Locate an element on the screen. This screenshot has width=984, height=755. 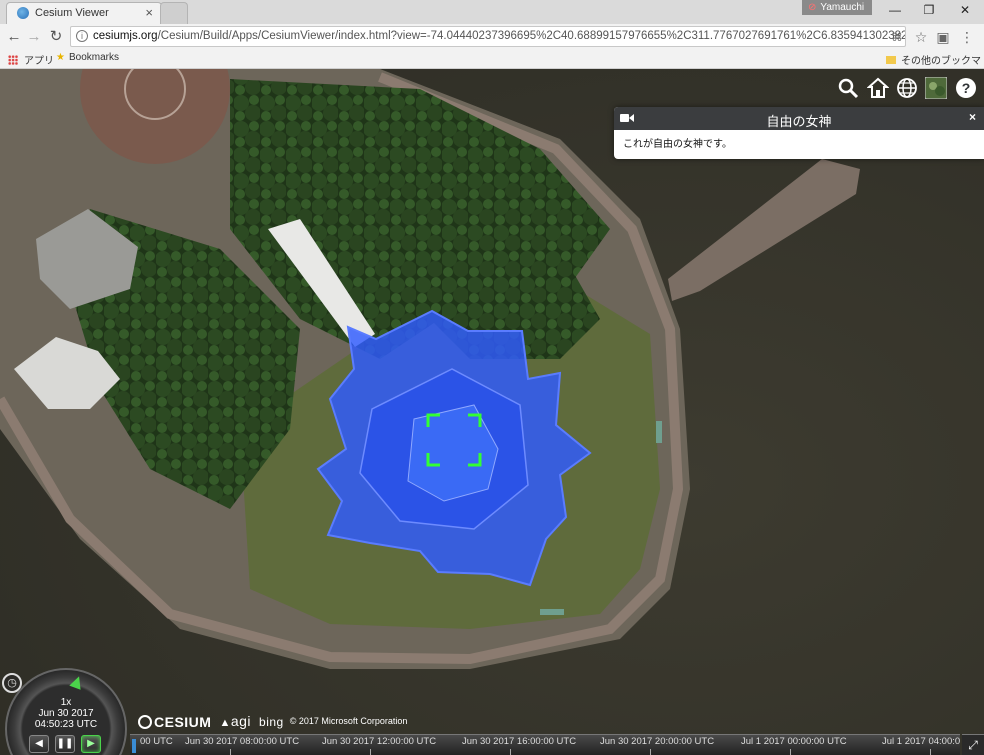
bookmark-folder: ★ Bookmarks is located at coordinates (87, 57).